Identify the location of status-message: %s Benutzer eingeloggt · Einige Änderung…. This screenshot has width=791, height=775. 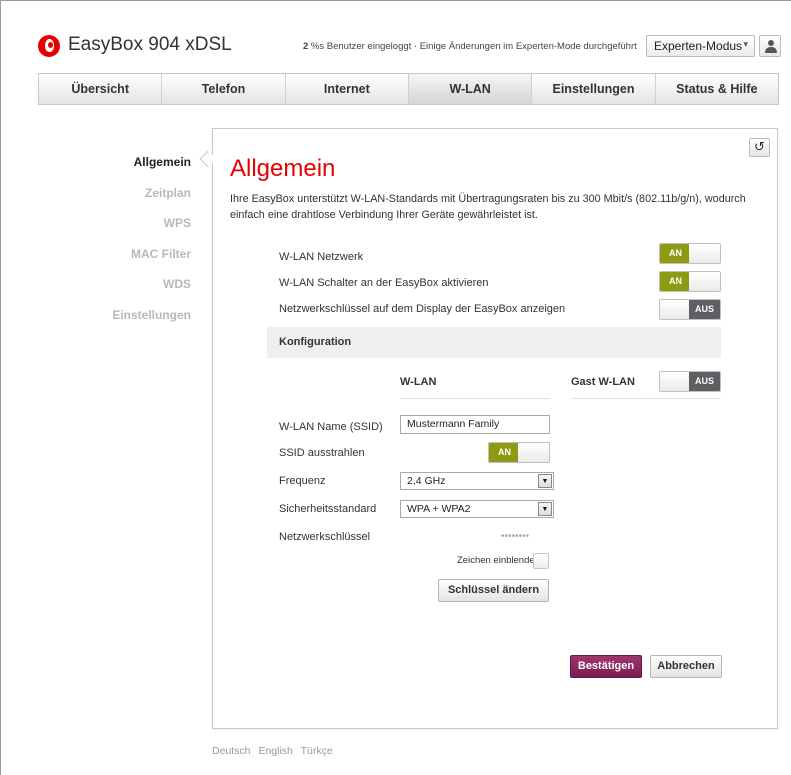
(472, 46).